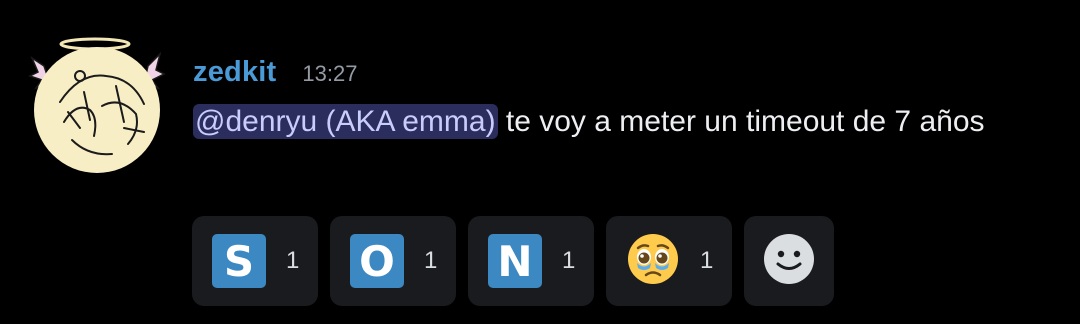  I want to click on pleading-face-icon, so click(653, 261).